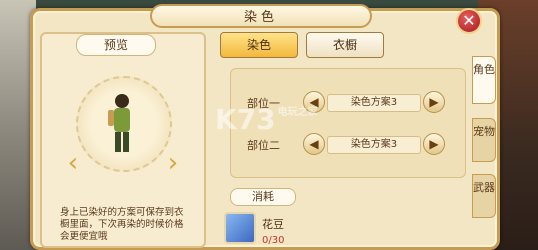 The image size is (538, 250). I want to click on close-button: ✕, so click(469, 21).